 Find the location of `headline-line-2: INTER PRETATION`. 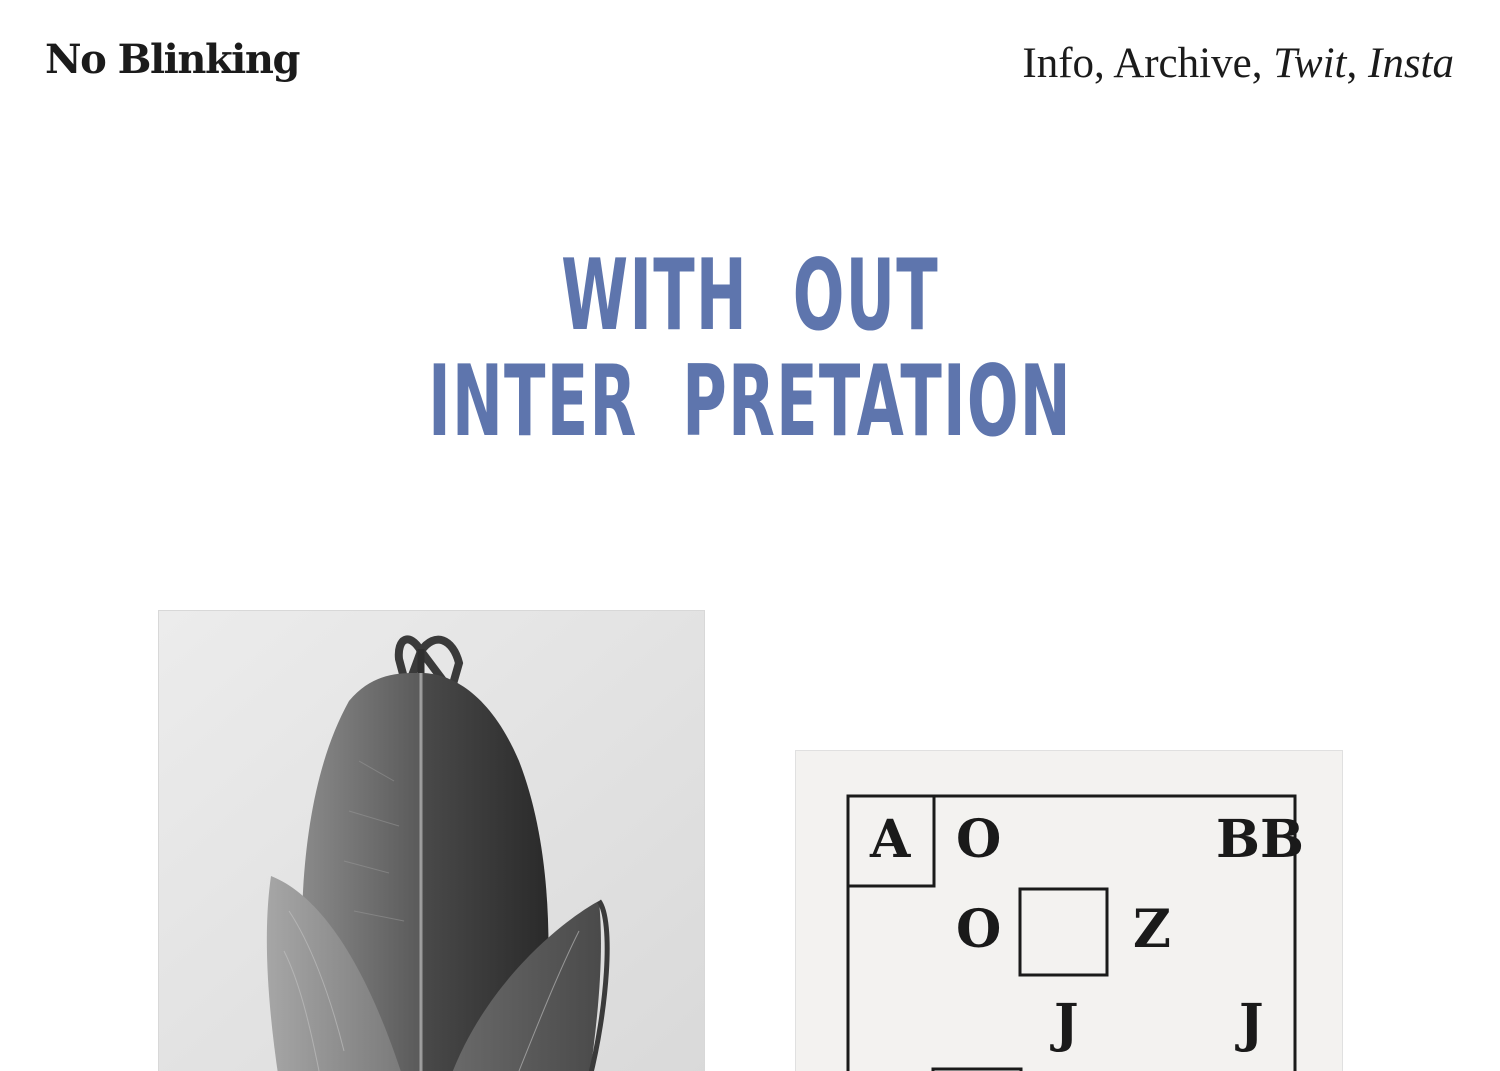

headline-line-2: INTER PRETATION is located at coordinates (750, 402).